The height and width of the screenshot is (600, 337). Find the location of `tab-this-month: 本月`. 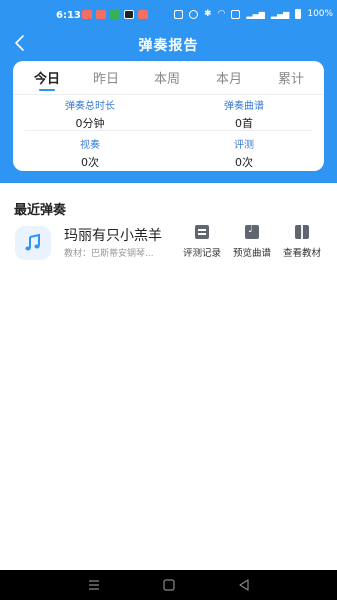

tab-this-month: 本月 is located at coordinates (229, 77).